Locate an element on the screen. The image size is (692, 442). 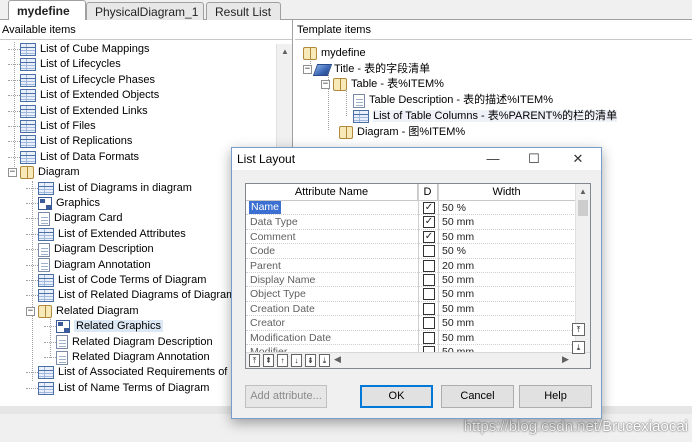
sidebar-item: List of Files is located at coordinates (52, 126).